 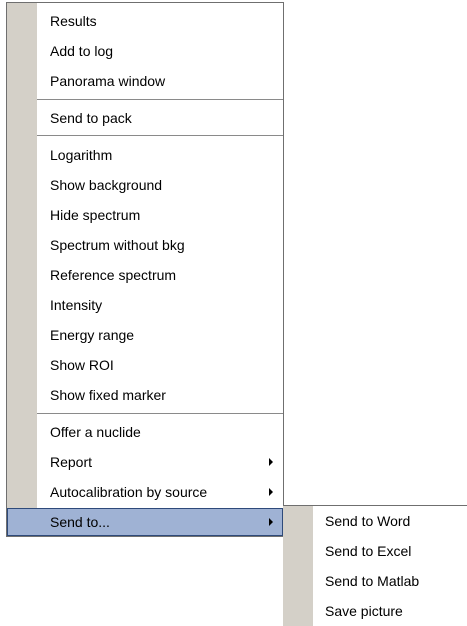 What do you see at coordinates (117, 245) in the screenshot?
I see `menu-item-label: Spectrum without bkg` at bounding box center [117, 245].